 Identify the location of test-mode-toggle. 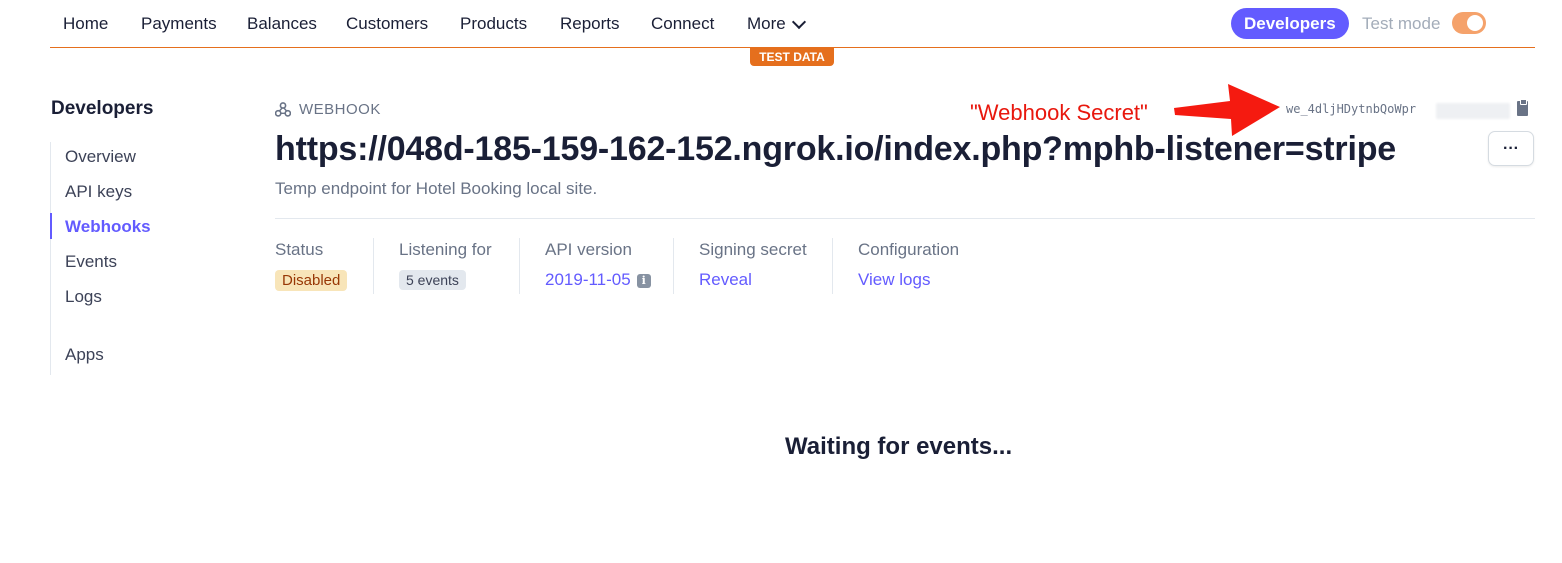
(1469, 23).